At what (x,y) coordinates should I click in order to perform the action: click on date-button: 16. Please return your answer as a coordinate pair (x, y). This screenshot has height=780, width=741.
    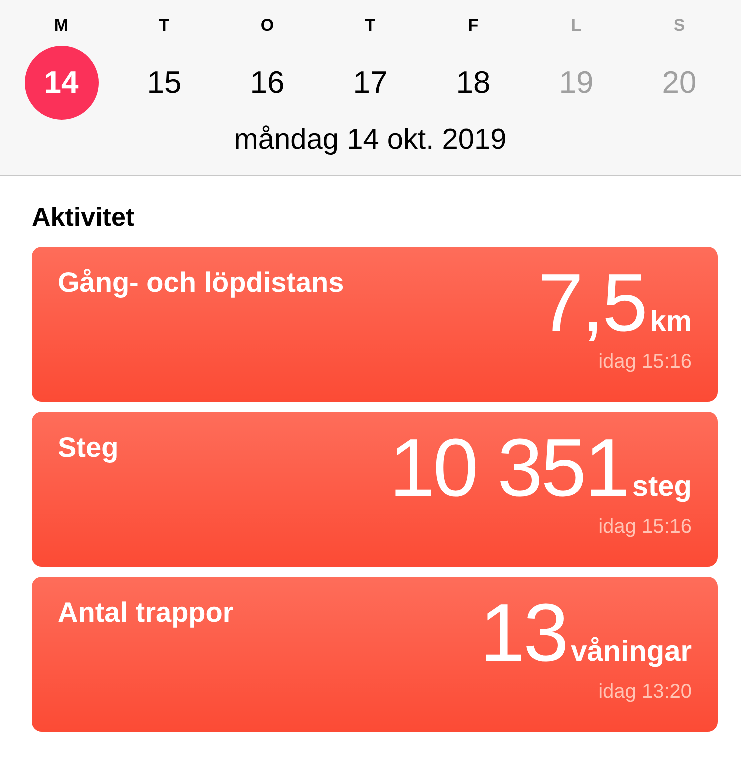
    Looking at the image, I should click on (267, 83).